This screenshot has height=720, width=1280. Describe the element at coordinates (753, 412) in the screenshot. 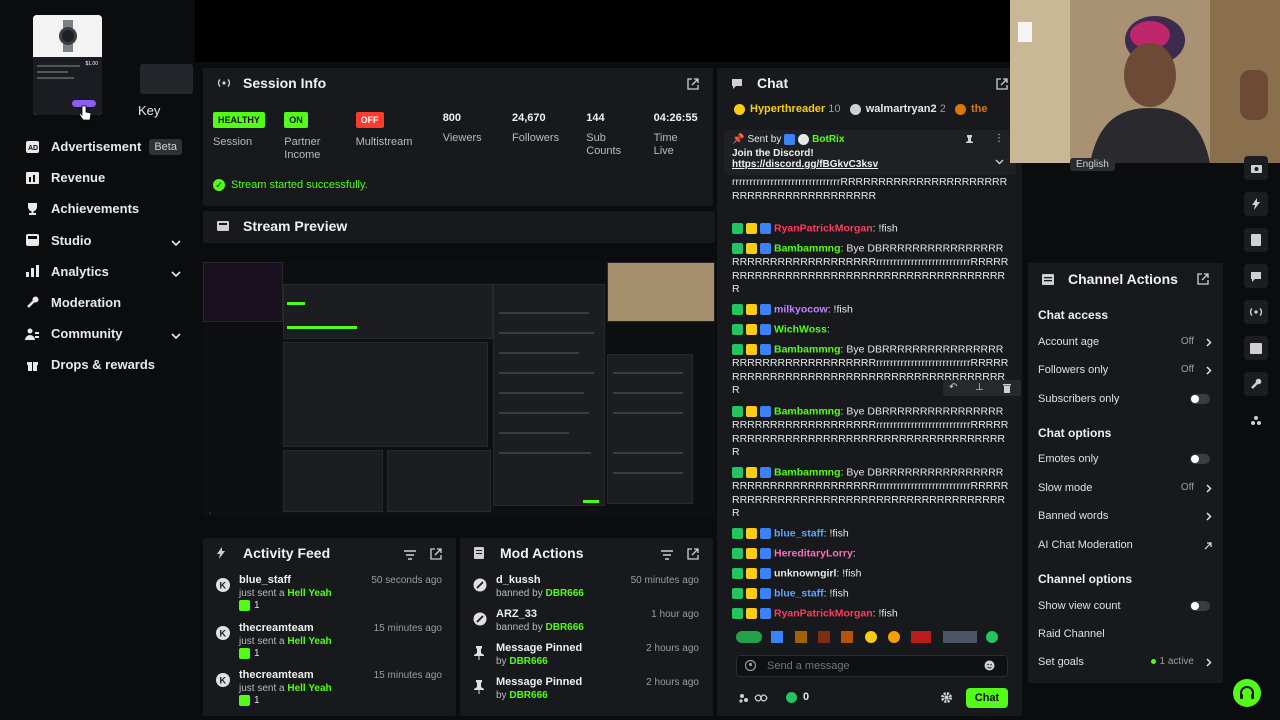

I see `user-badges` at that location.